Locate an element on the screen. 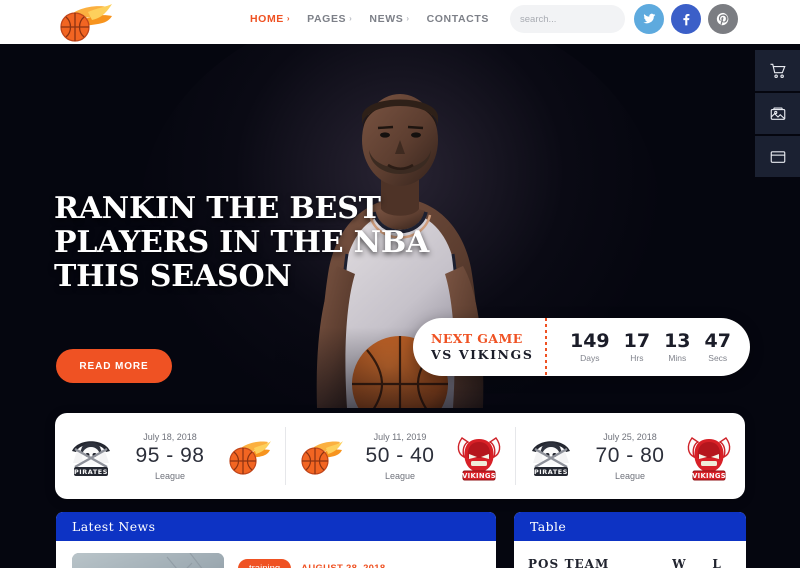 This screenshot has width=800, height=568. hero-title-line-2: PLAYERS IN THE NBA is located at coordinates (242, 243).